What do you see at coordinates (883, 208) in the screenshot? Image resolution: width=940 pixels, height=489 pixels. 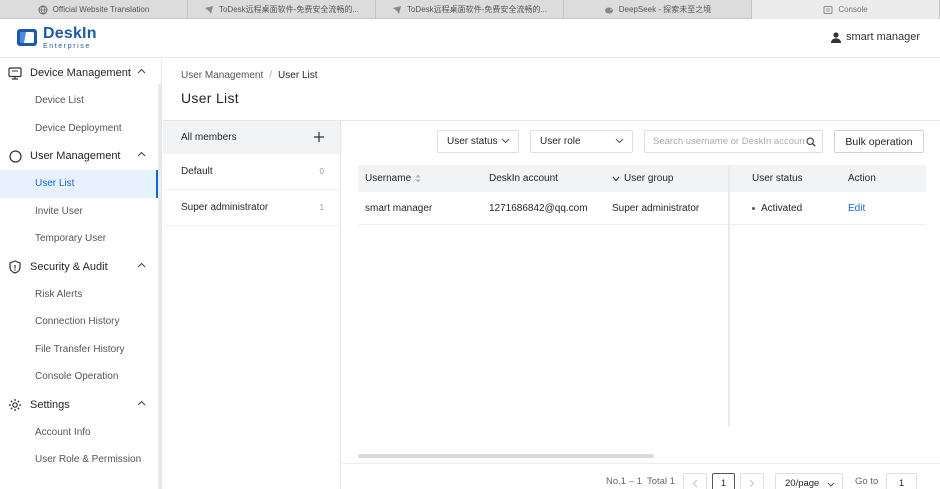 I see `cell-action: Edit` at bounding box center [883, 208].